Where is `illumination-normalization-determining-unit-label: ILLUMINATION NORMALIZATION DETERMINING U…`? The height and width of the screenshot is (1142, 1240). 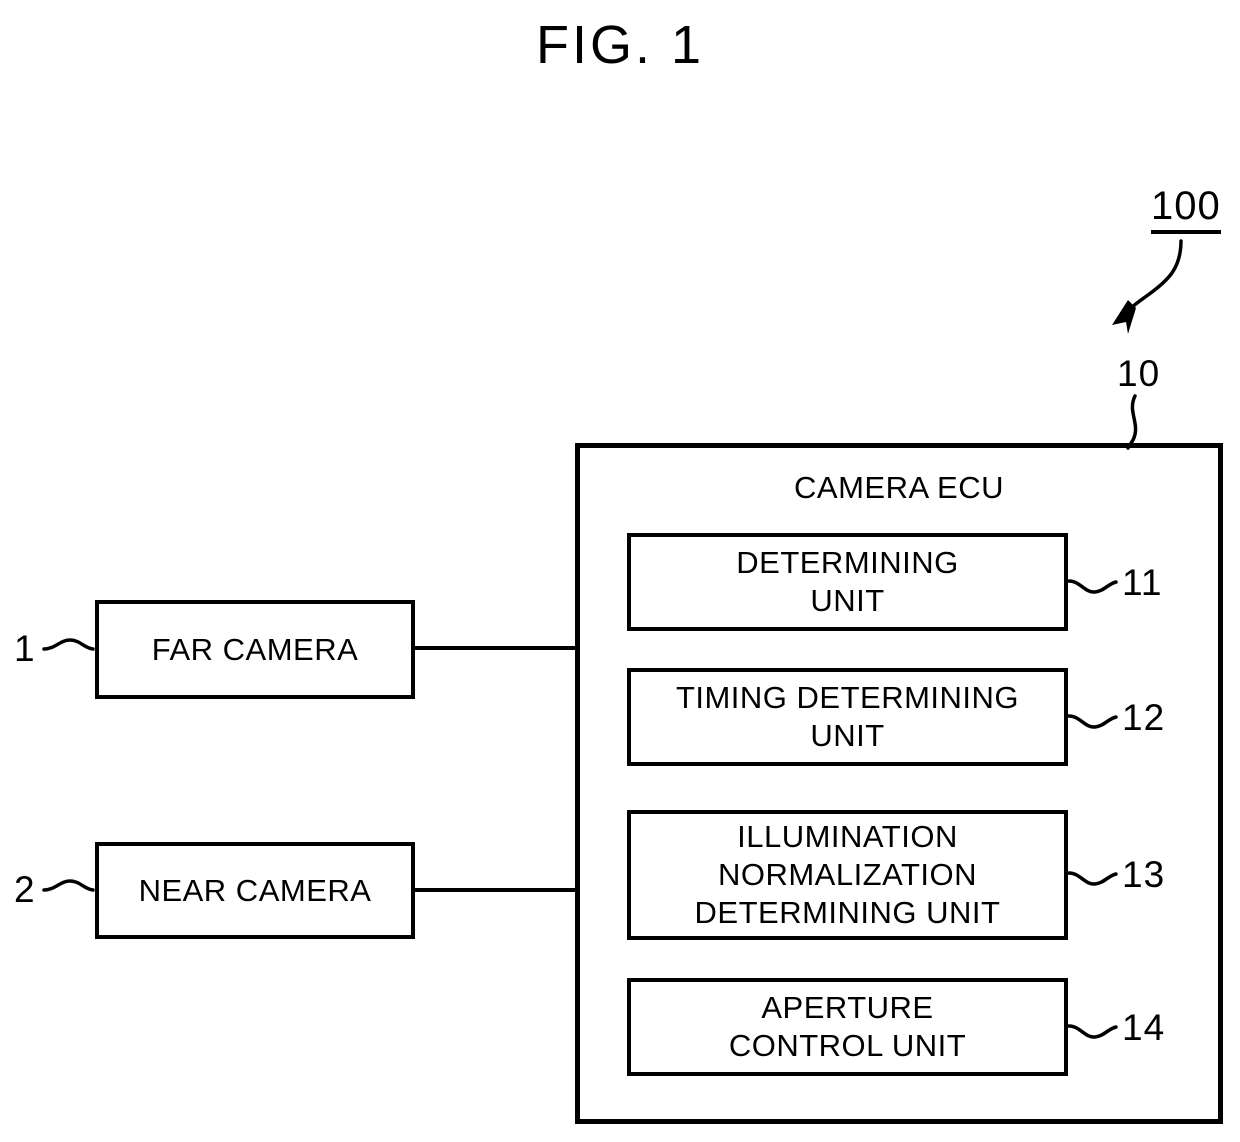
illumination-normalization-determining-unit-label: ILLUMINATION NORMALIZATION DETERMINING U… is located at coordinates (847, 874).